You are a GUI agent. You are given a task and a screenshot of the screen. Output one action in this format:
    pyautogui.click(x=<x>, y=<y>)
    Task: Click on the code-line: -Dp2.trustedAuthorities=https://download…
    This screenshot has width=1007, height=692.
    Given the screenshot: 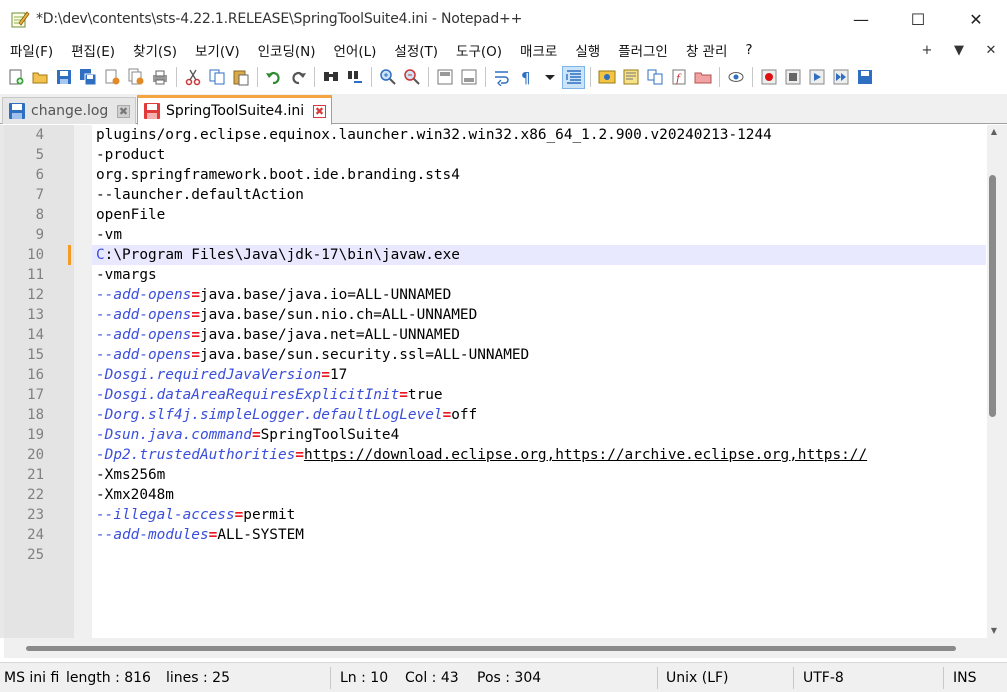 What is the action you would take?
    pyautogui.click(x=539, y=455)
    